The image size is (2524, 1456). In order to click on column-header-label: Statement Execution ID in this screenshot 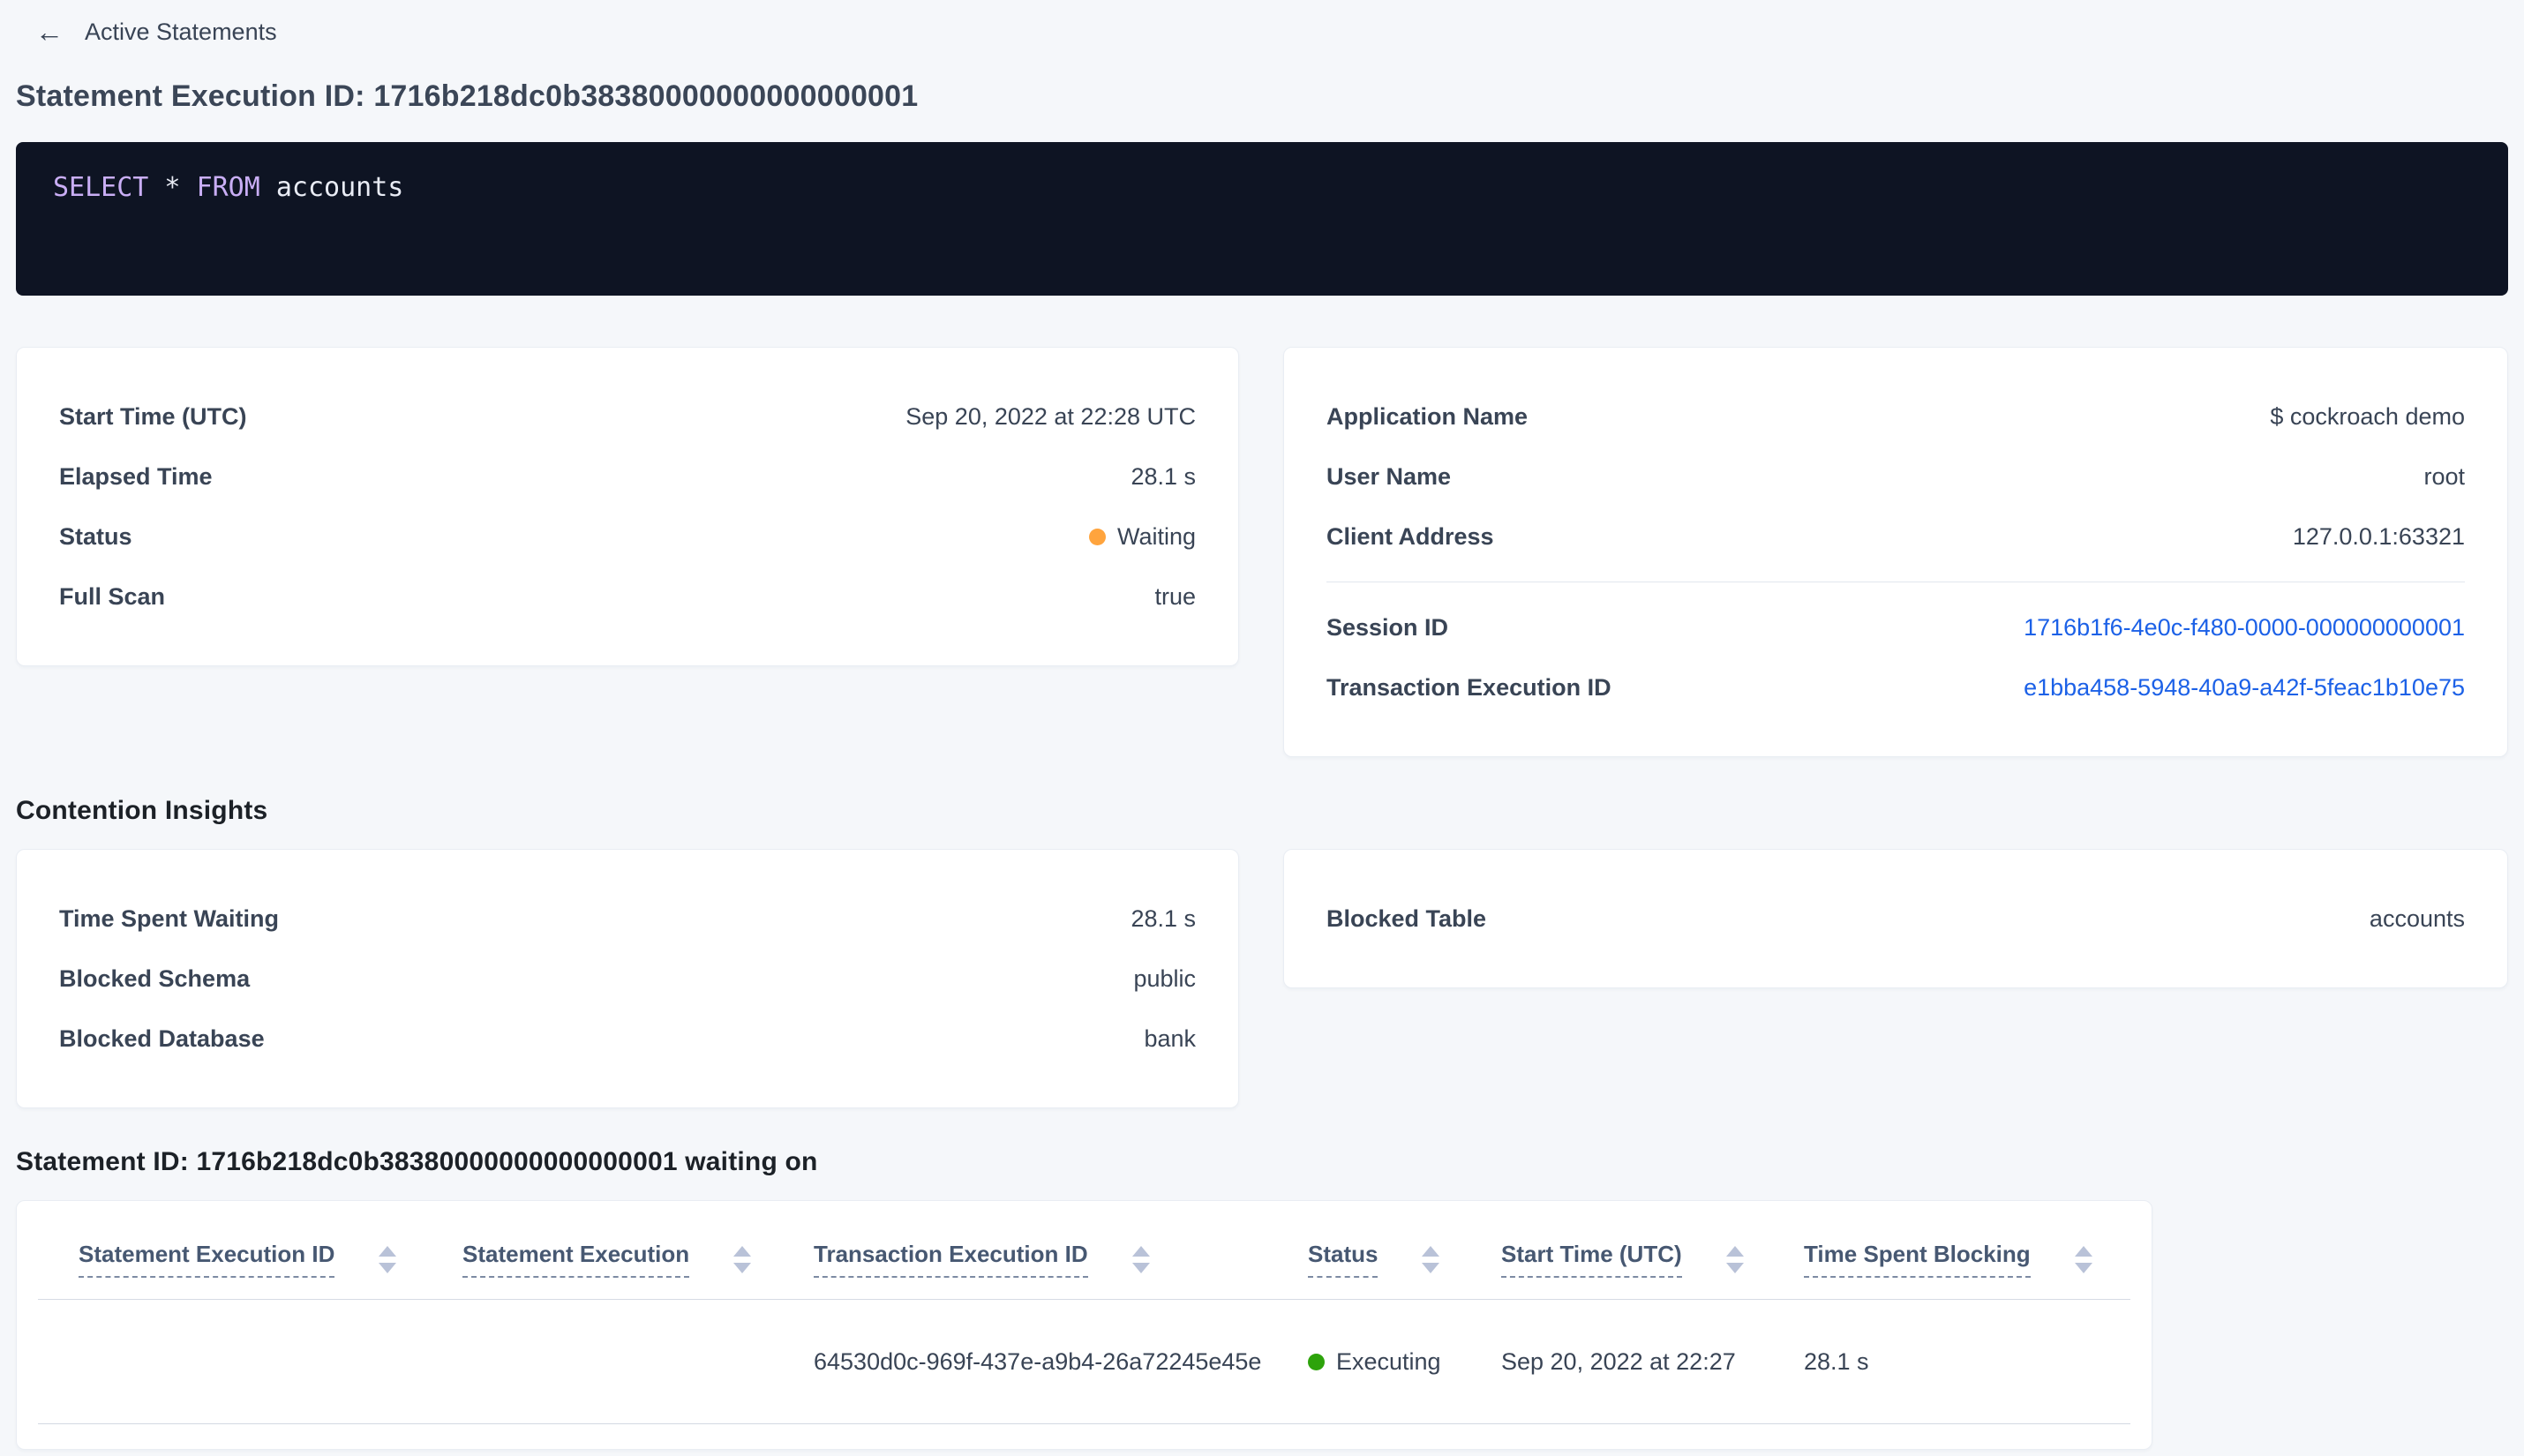, I will do `click(207, 1259)`.